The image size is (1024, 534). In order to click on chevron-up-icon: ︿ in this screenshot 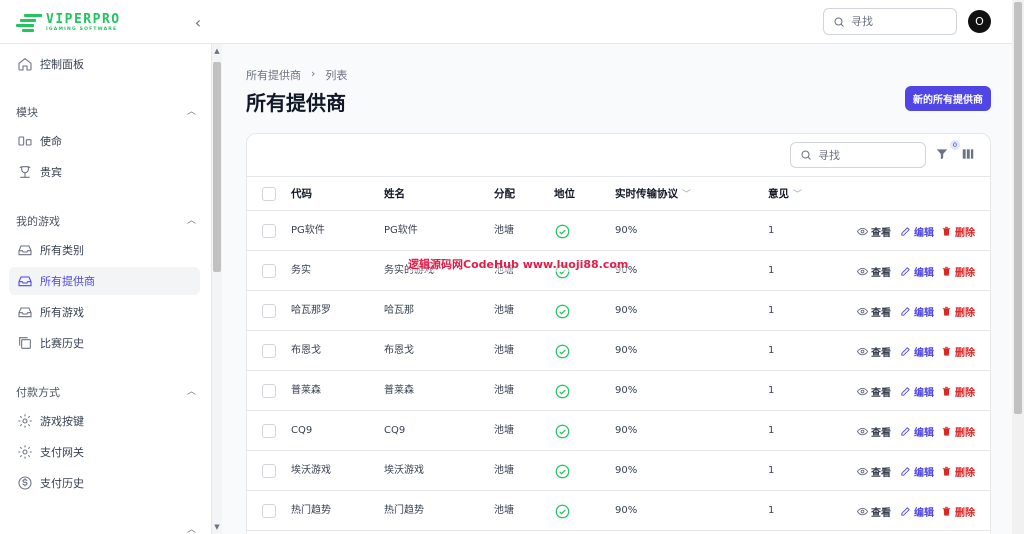, I will do `click(191, 112)`.